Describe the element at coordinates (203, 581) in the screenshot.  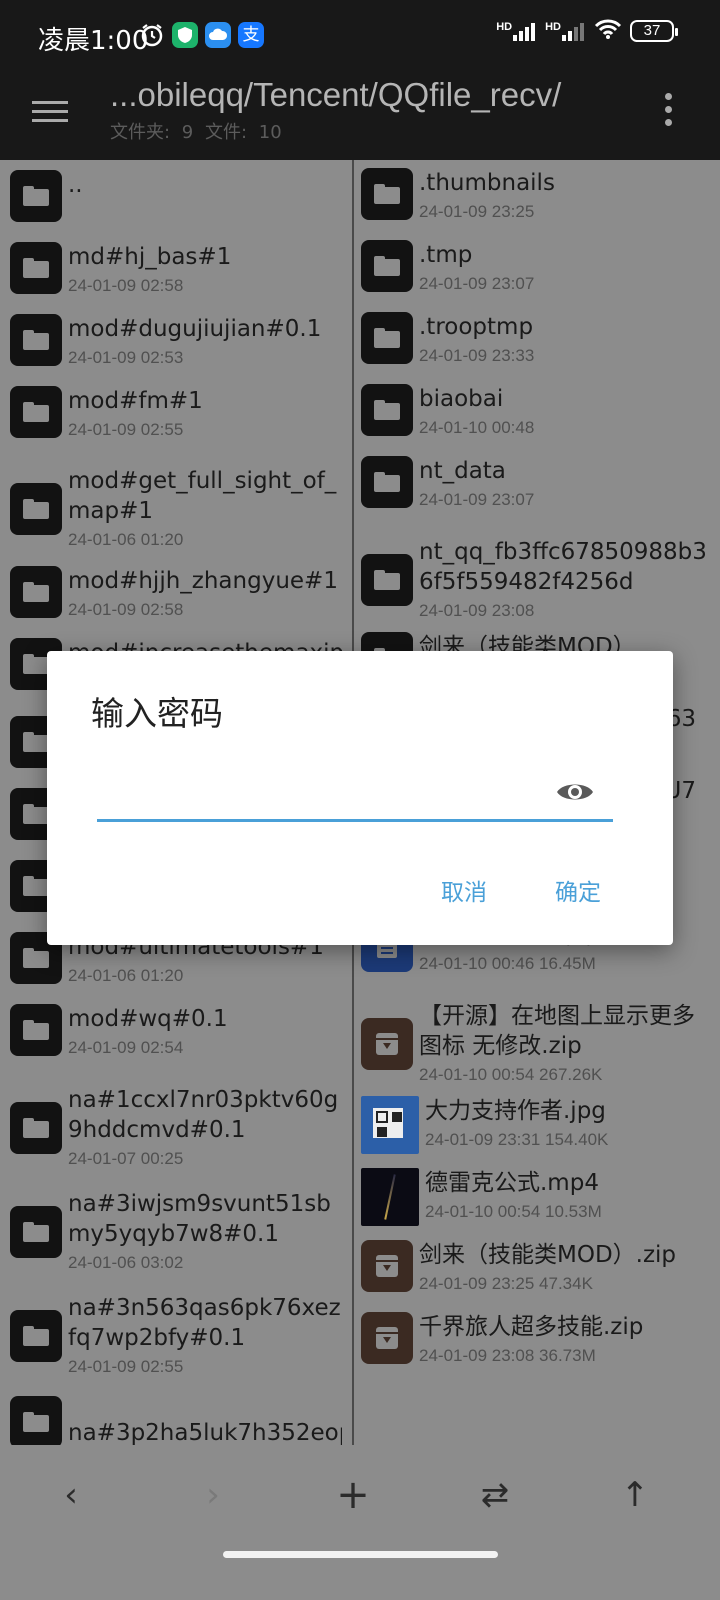
I see `file-name: mod#hjjh_zhangyue#1` at that location.